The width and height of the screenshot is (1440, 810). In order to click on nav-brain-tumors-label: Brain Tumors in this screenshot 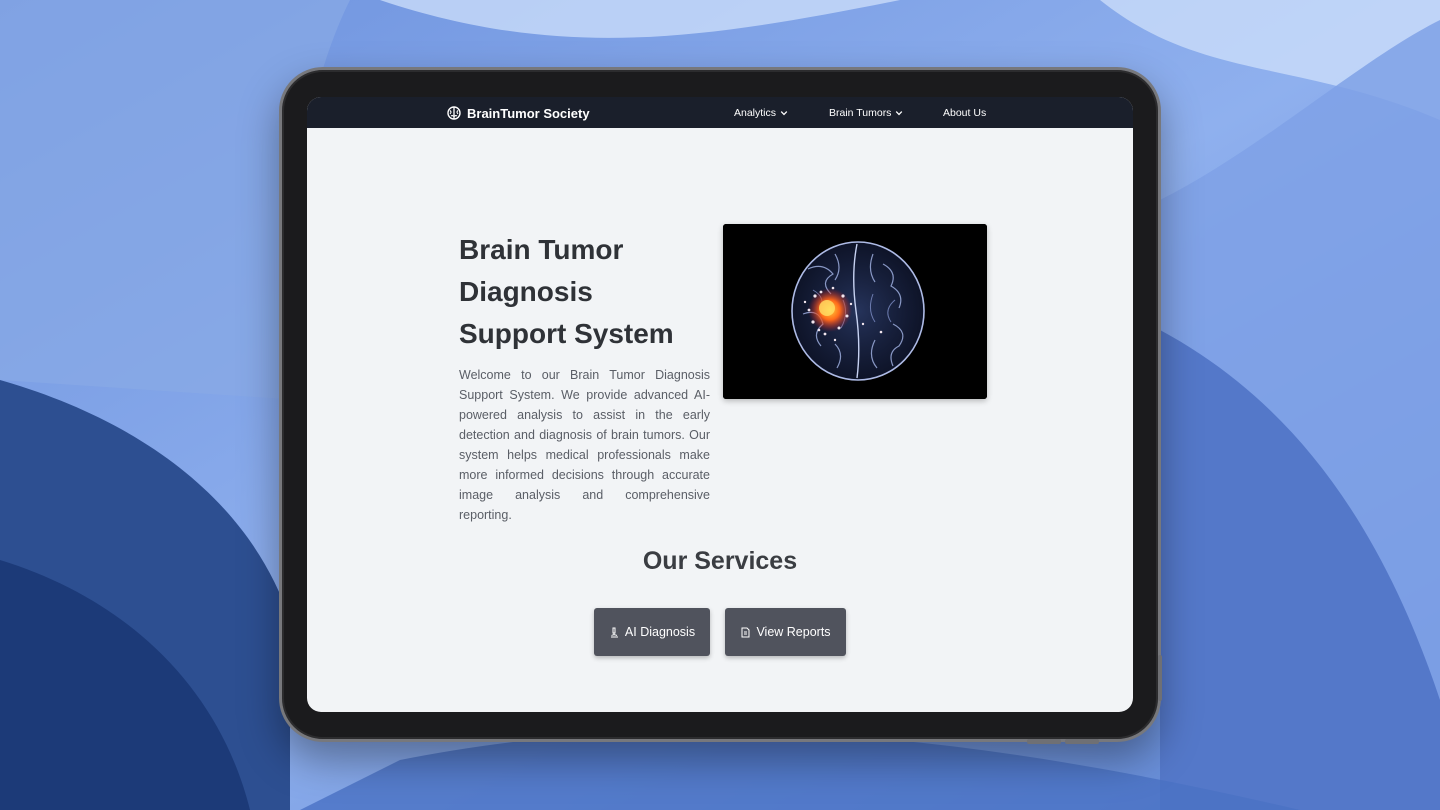, I will do `click(860, 113)`.